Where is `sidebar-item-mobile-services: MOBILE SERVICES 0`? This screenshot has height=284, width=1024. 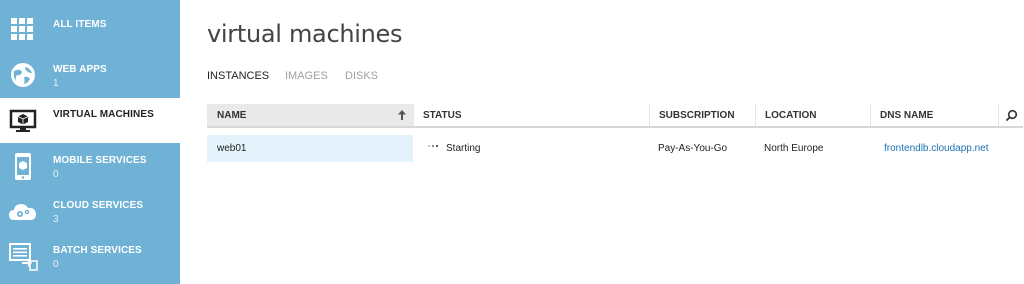 sidebar-item-mobile-services: MOBILE SERVICES 0 is located at coordinates (90, 166).